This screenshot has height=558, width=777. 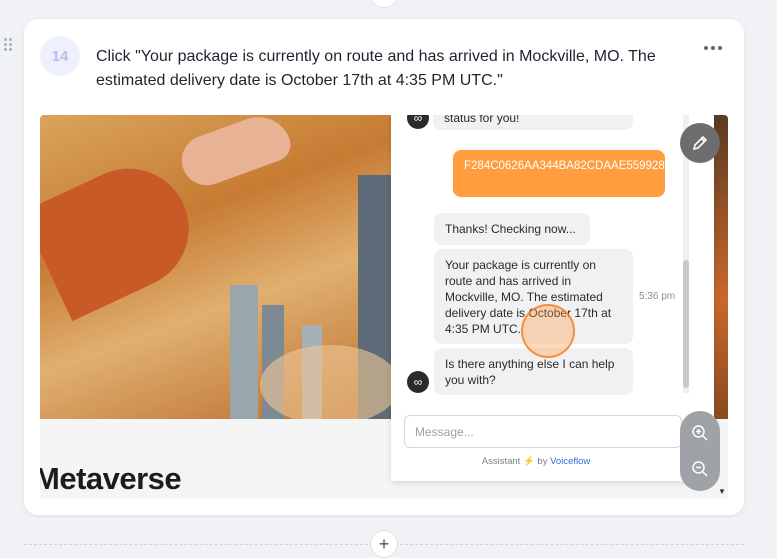 I want to click on chat-message-bot: status for you!, so click(x=533, y=122).